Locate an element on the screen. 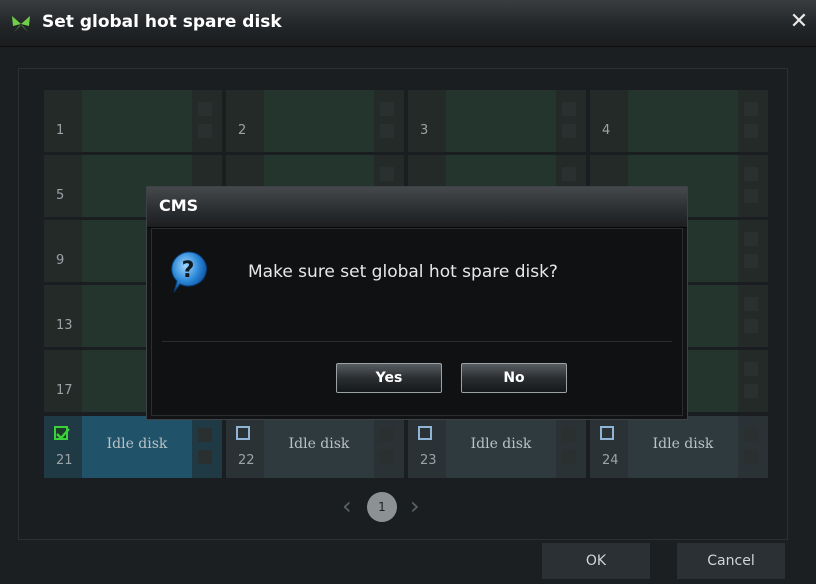 This screenshot has width=816, height=584. question-icon: ? is located at coordinates (189, 272).